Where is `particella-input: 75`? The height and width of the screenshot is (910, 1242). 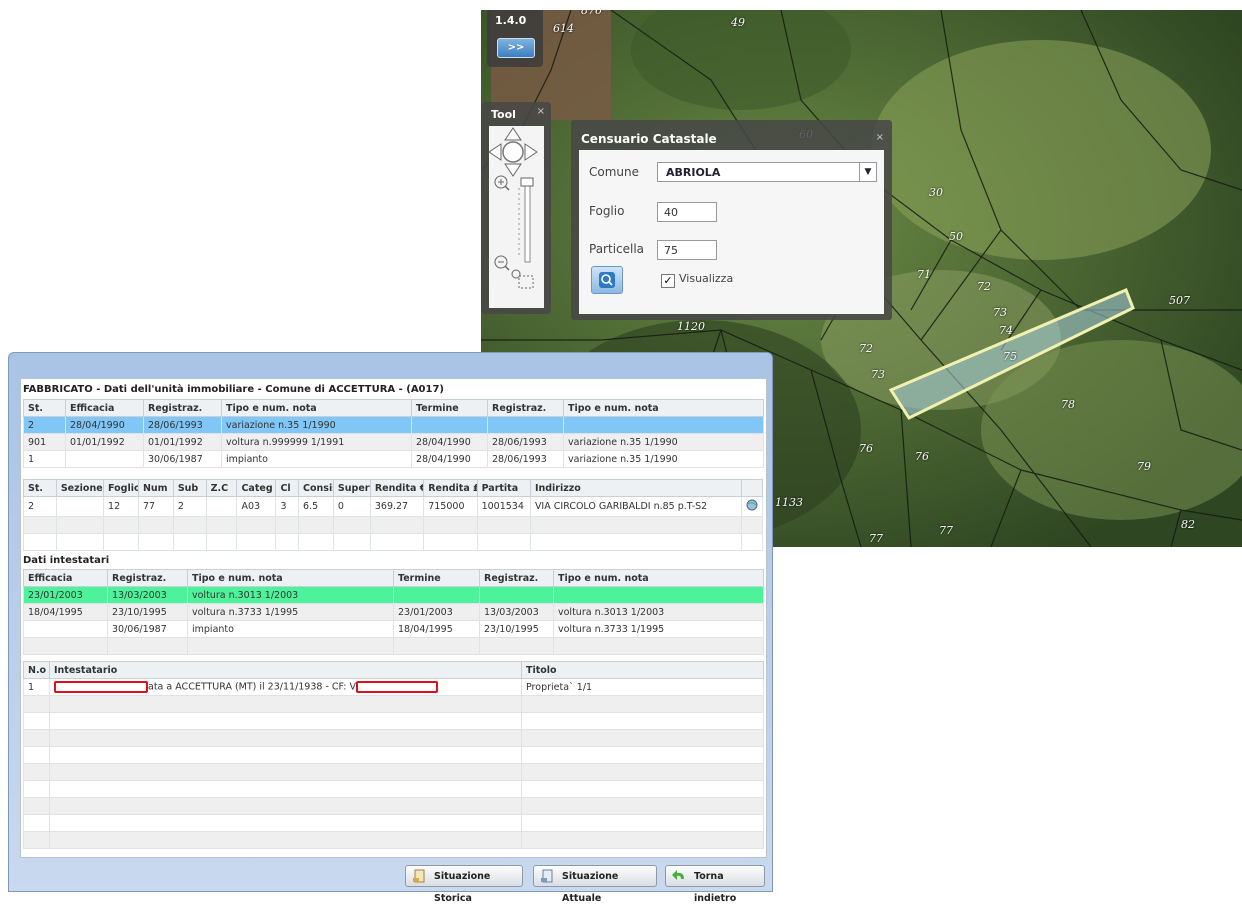 particella-input: 75 is located at coordinates (687, 250).